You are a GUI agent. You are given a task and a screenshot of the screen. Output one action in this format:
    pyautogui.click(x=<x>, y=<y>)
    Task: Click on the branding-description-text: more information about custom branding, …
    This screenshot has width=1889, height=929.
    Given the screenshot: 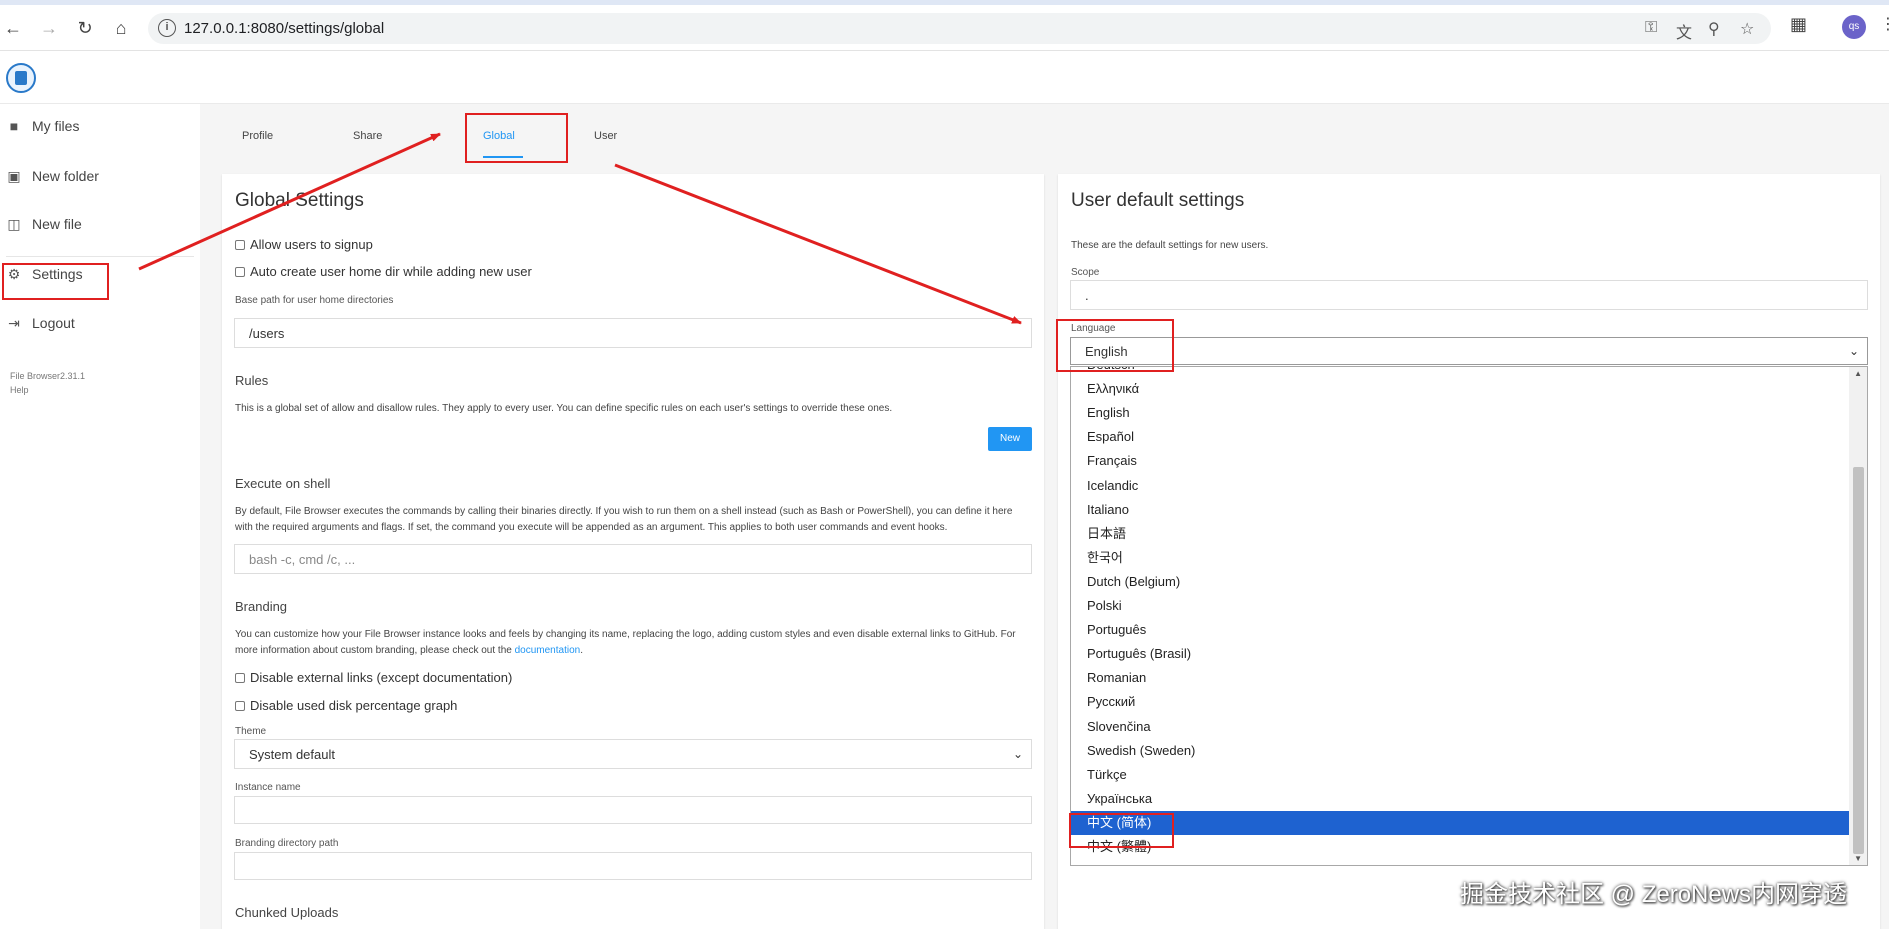 What is the action you would take?
    pyautogui.click(x=373, y=650)
    